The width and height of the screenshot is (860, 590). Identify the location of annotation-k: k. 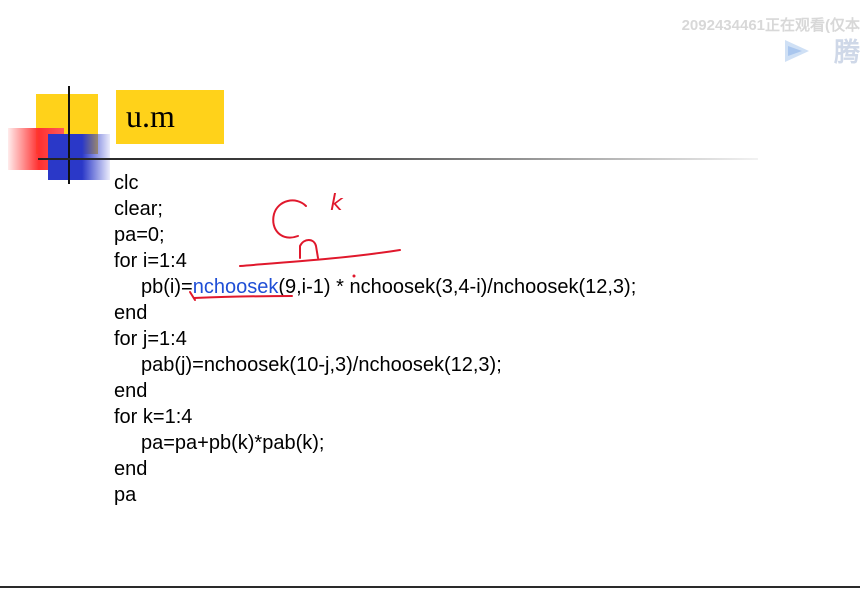
(337, 203).